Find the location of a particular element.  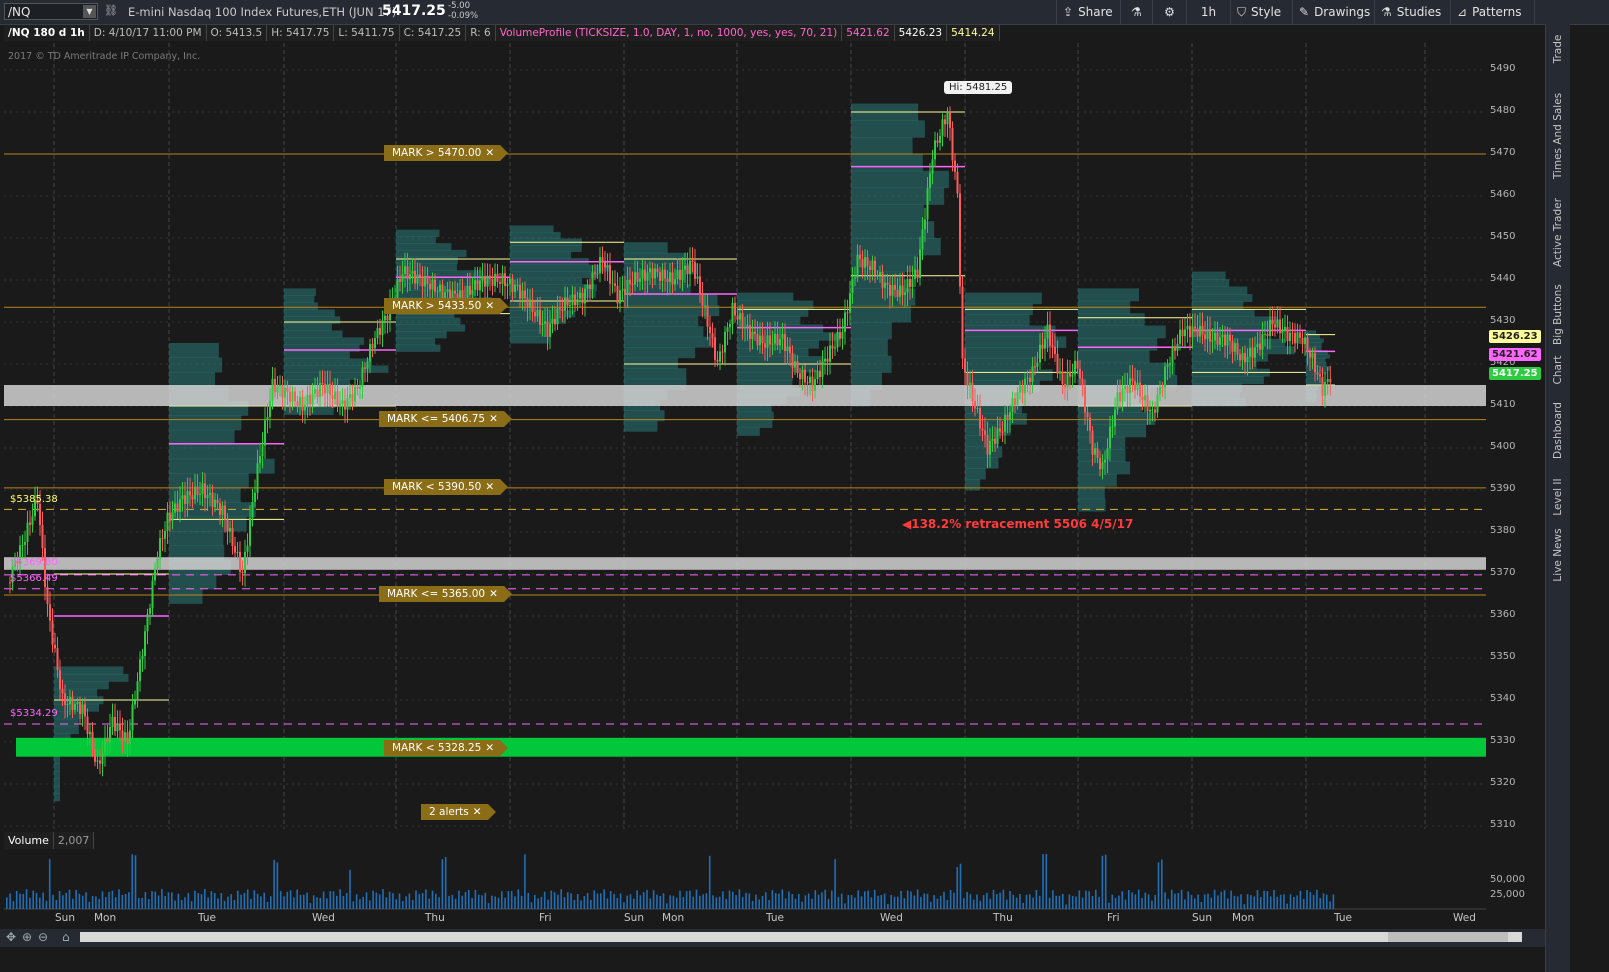

side-tab-big-buttons: Big Buttons is located at coordinates (1558, 315).